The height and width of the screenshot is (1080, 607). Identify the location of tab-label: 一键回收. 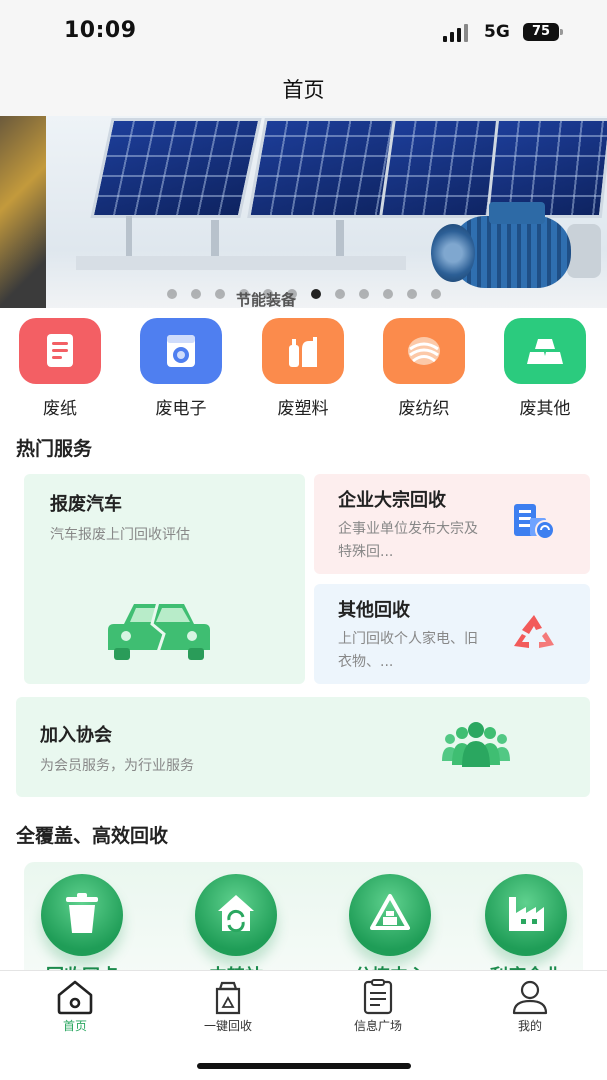
(227, 1026).